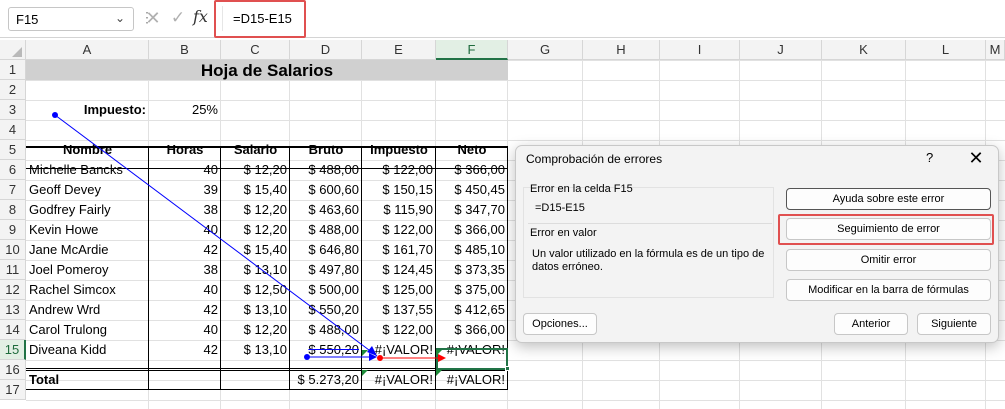 The image size is (1005, 409). I want to click on row-header-7: 7, so click(13, 190).